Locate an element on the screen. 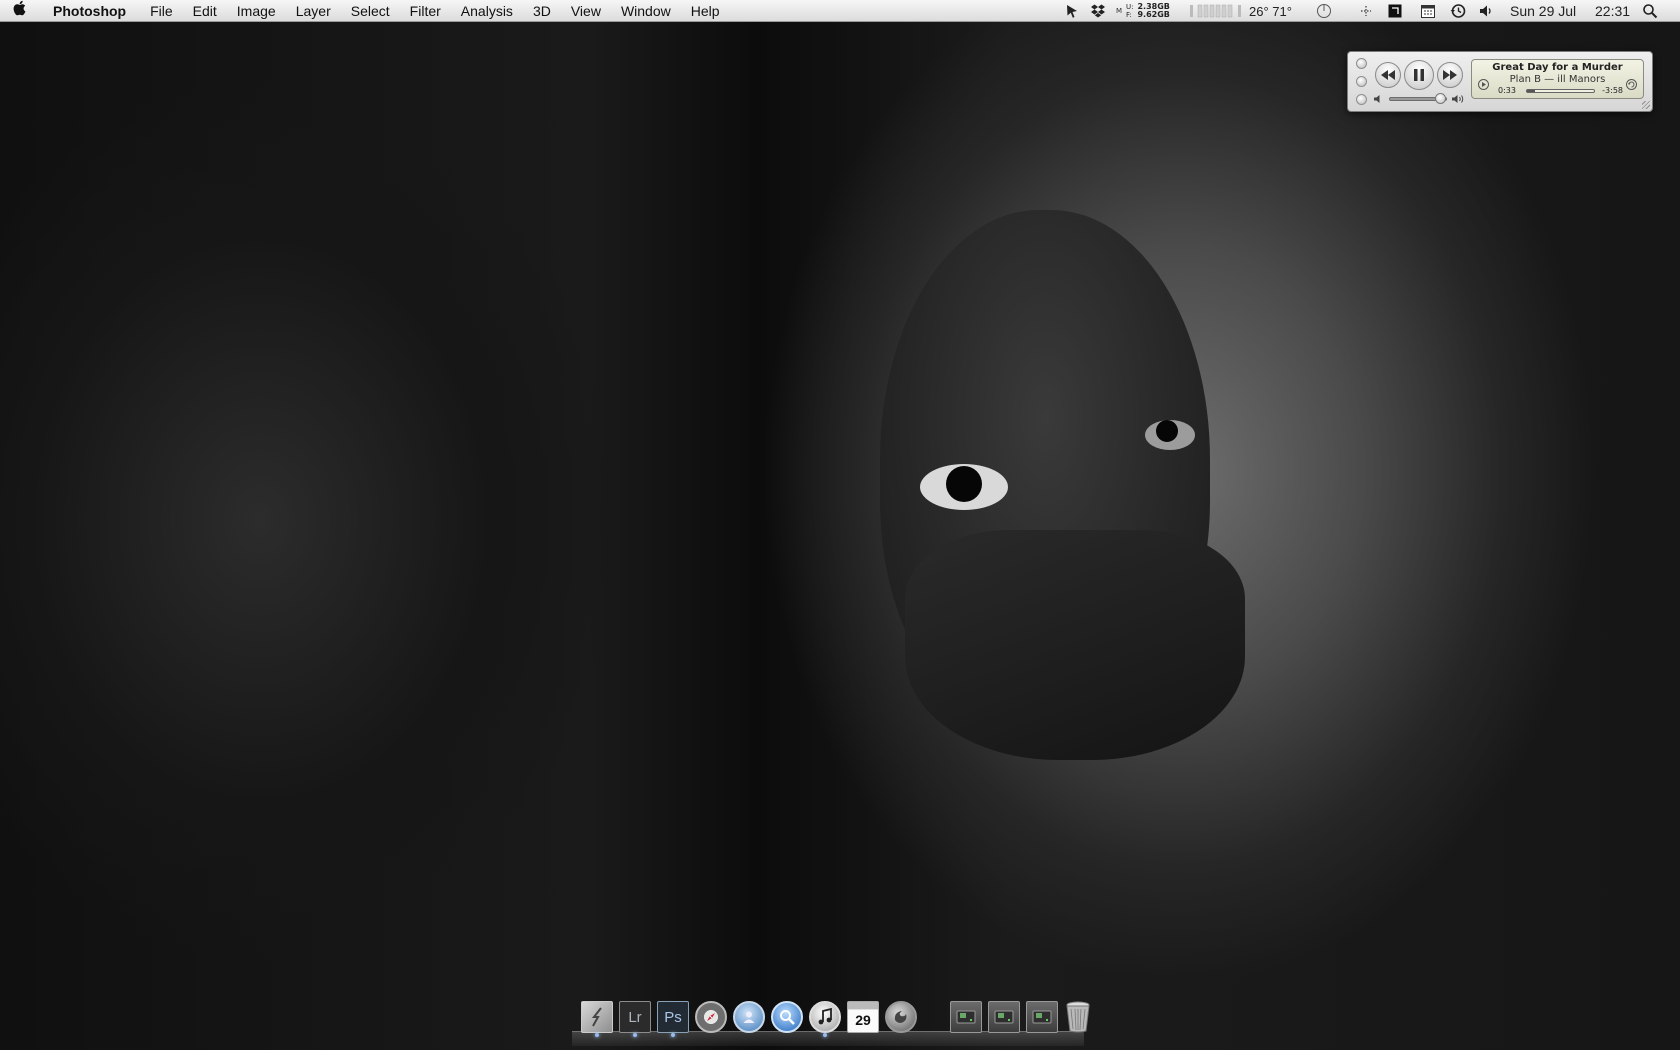  wallpaper-pupil-right is located at coordinates (1167, 431).